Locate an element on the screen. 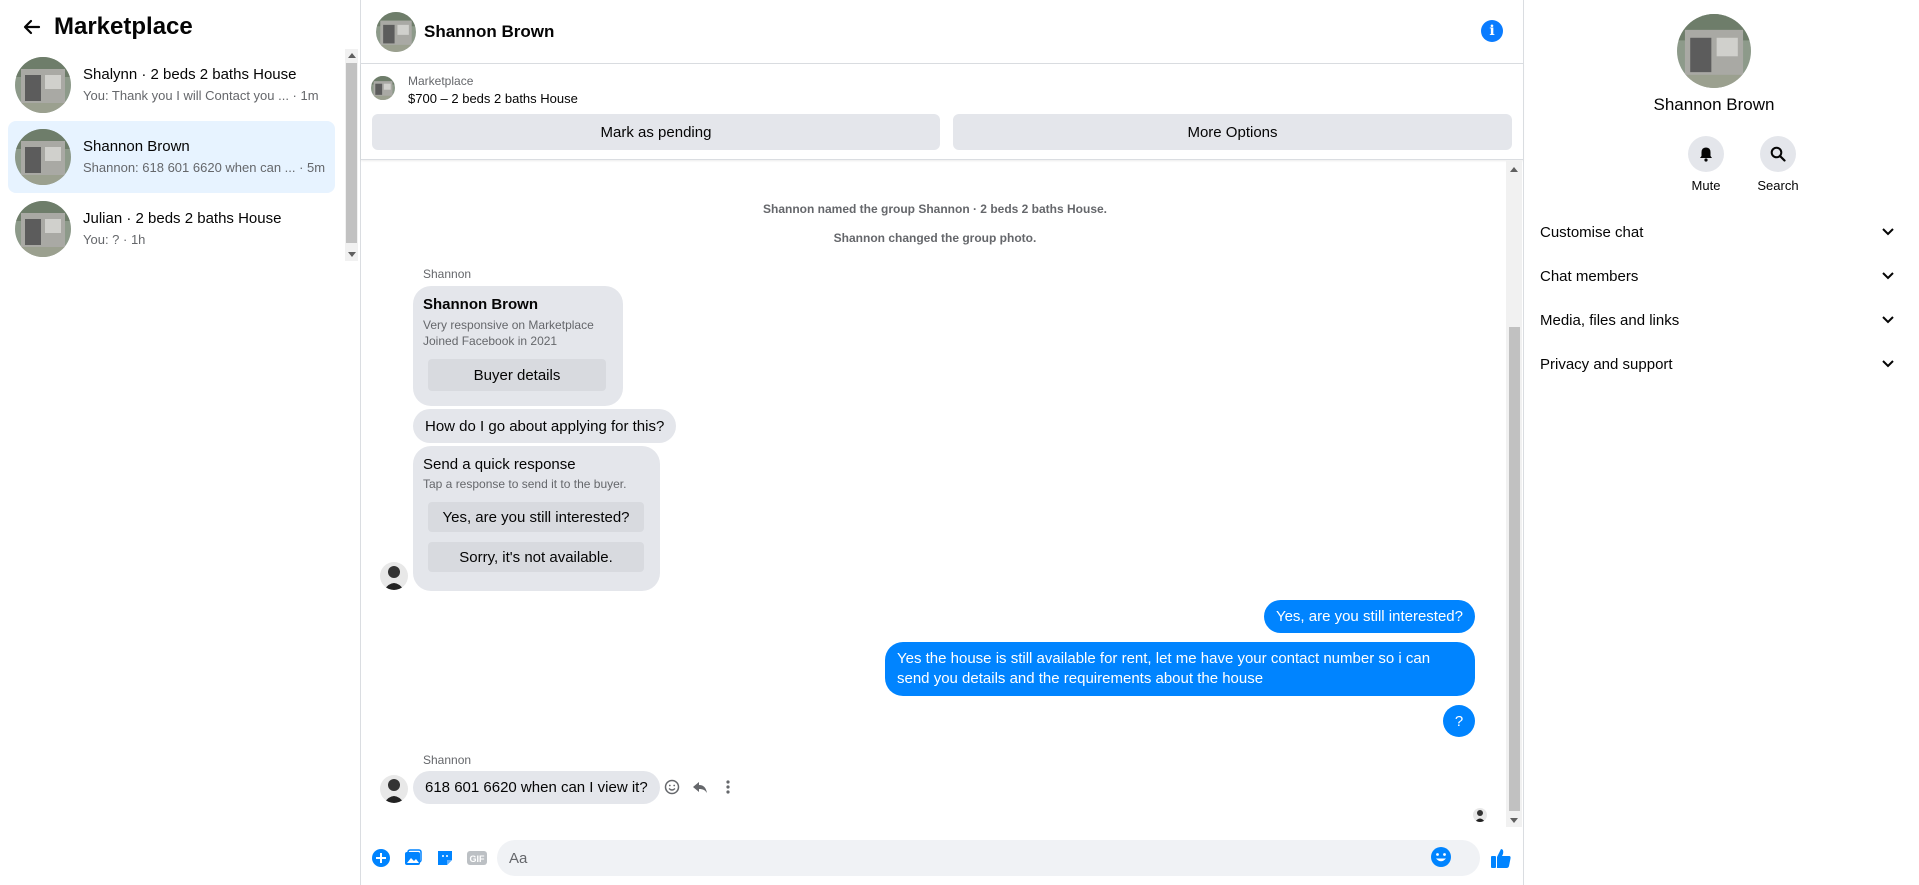 The image size is (1919, 885). mute-button: Mute is located at coordinates (1706, 164).